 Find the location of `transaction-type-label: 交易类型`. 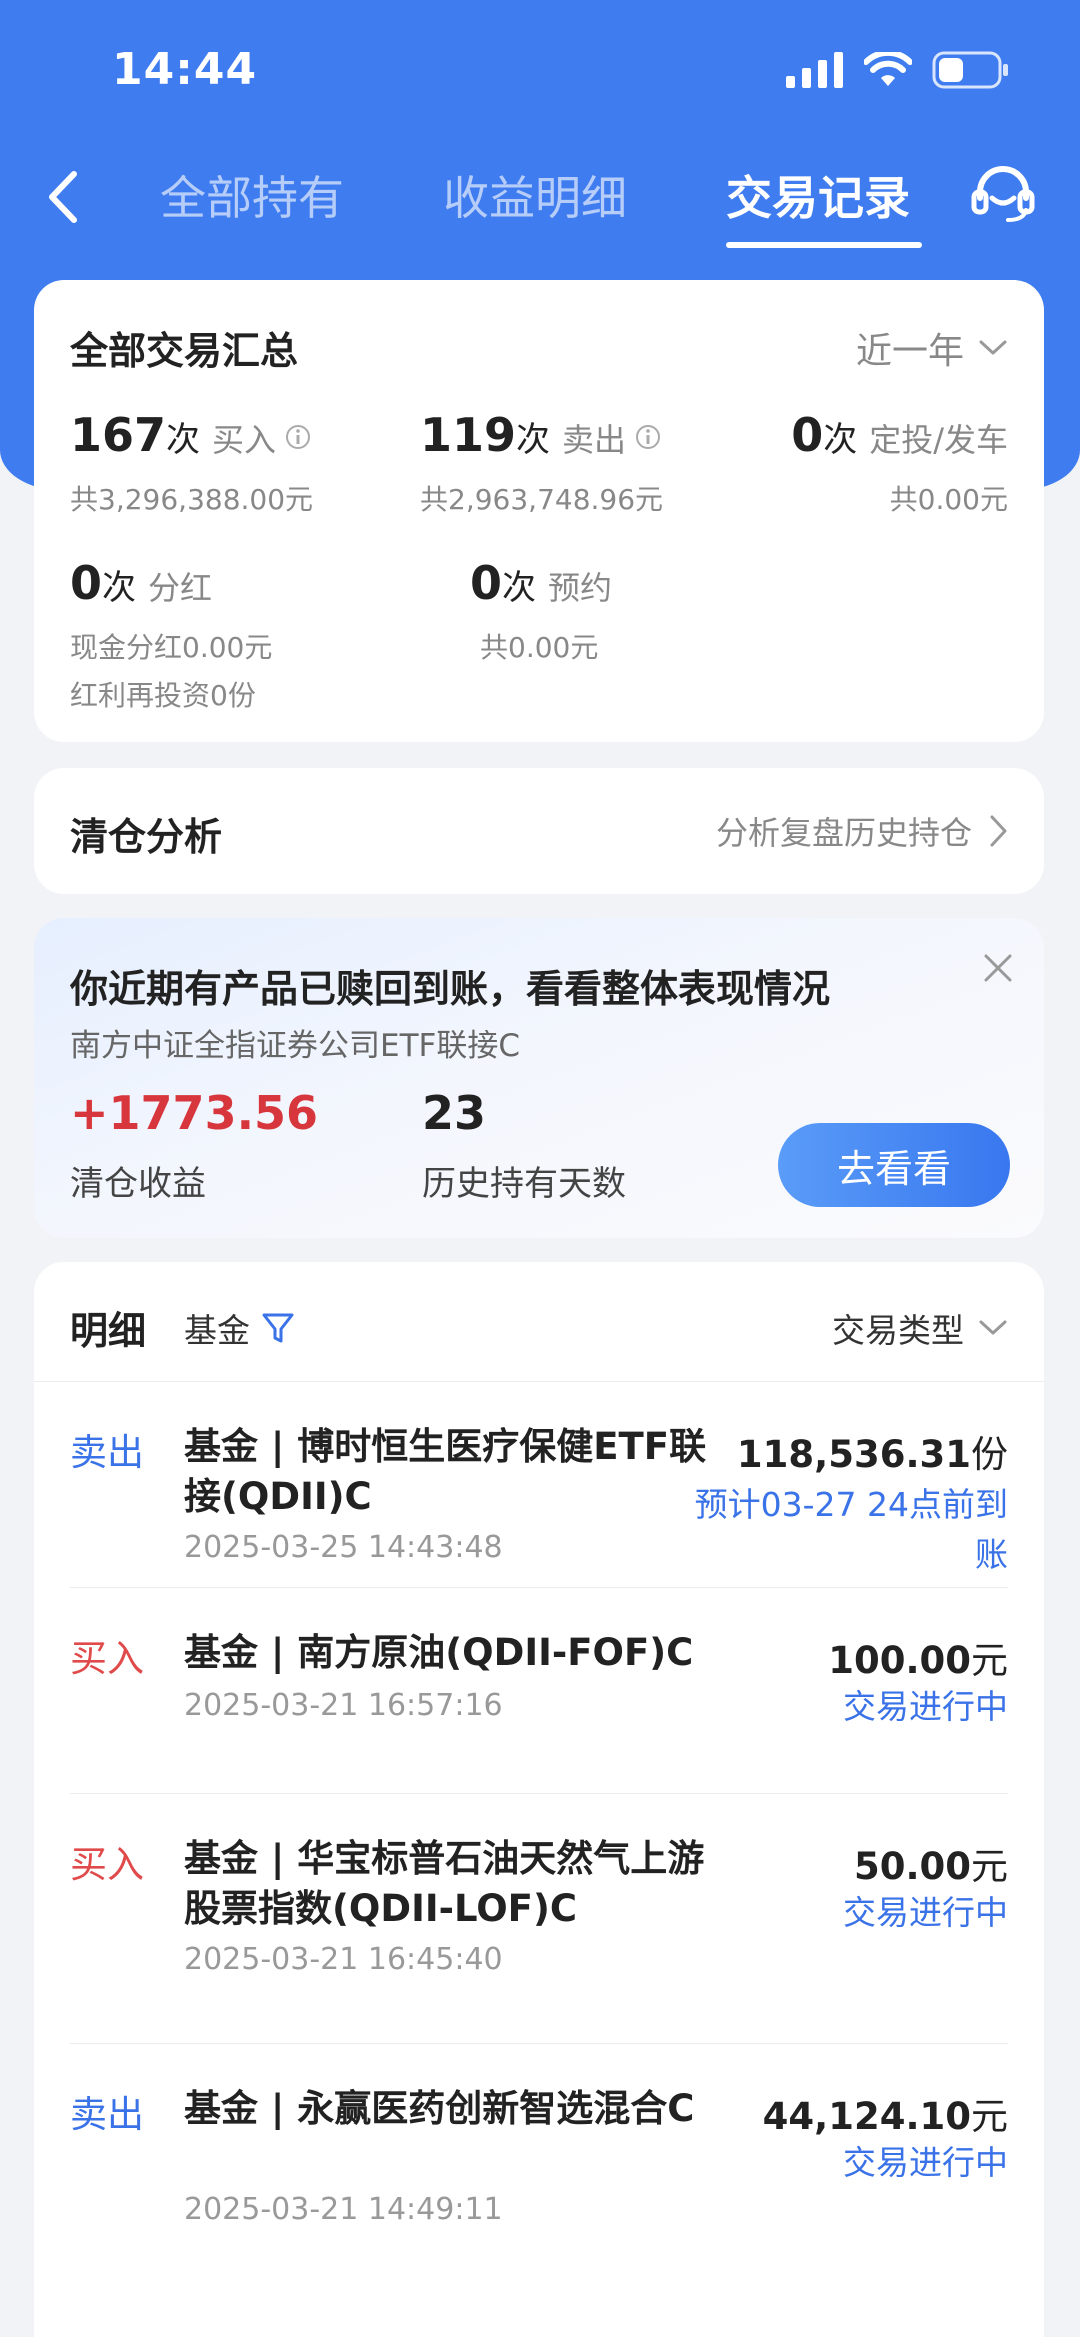

transaction-type-label: 交易类型 is located at coordinates (898, 1330).